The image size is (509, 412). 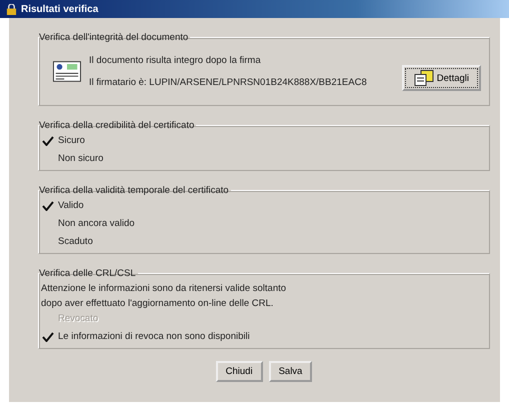 What do you see at coordinates (157, 303) in the screenshot?
I see `warning-text: dopo aver effettuato l'aggiornamento on-line delle CRL.` at bounding box center [157, 303].